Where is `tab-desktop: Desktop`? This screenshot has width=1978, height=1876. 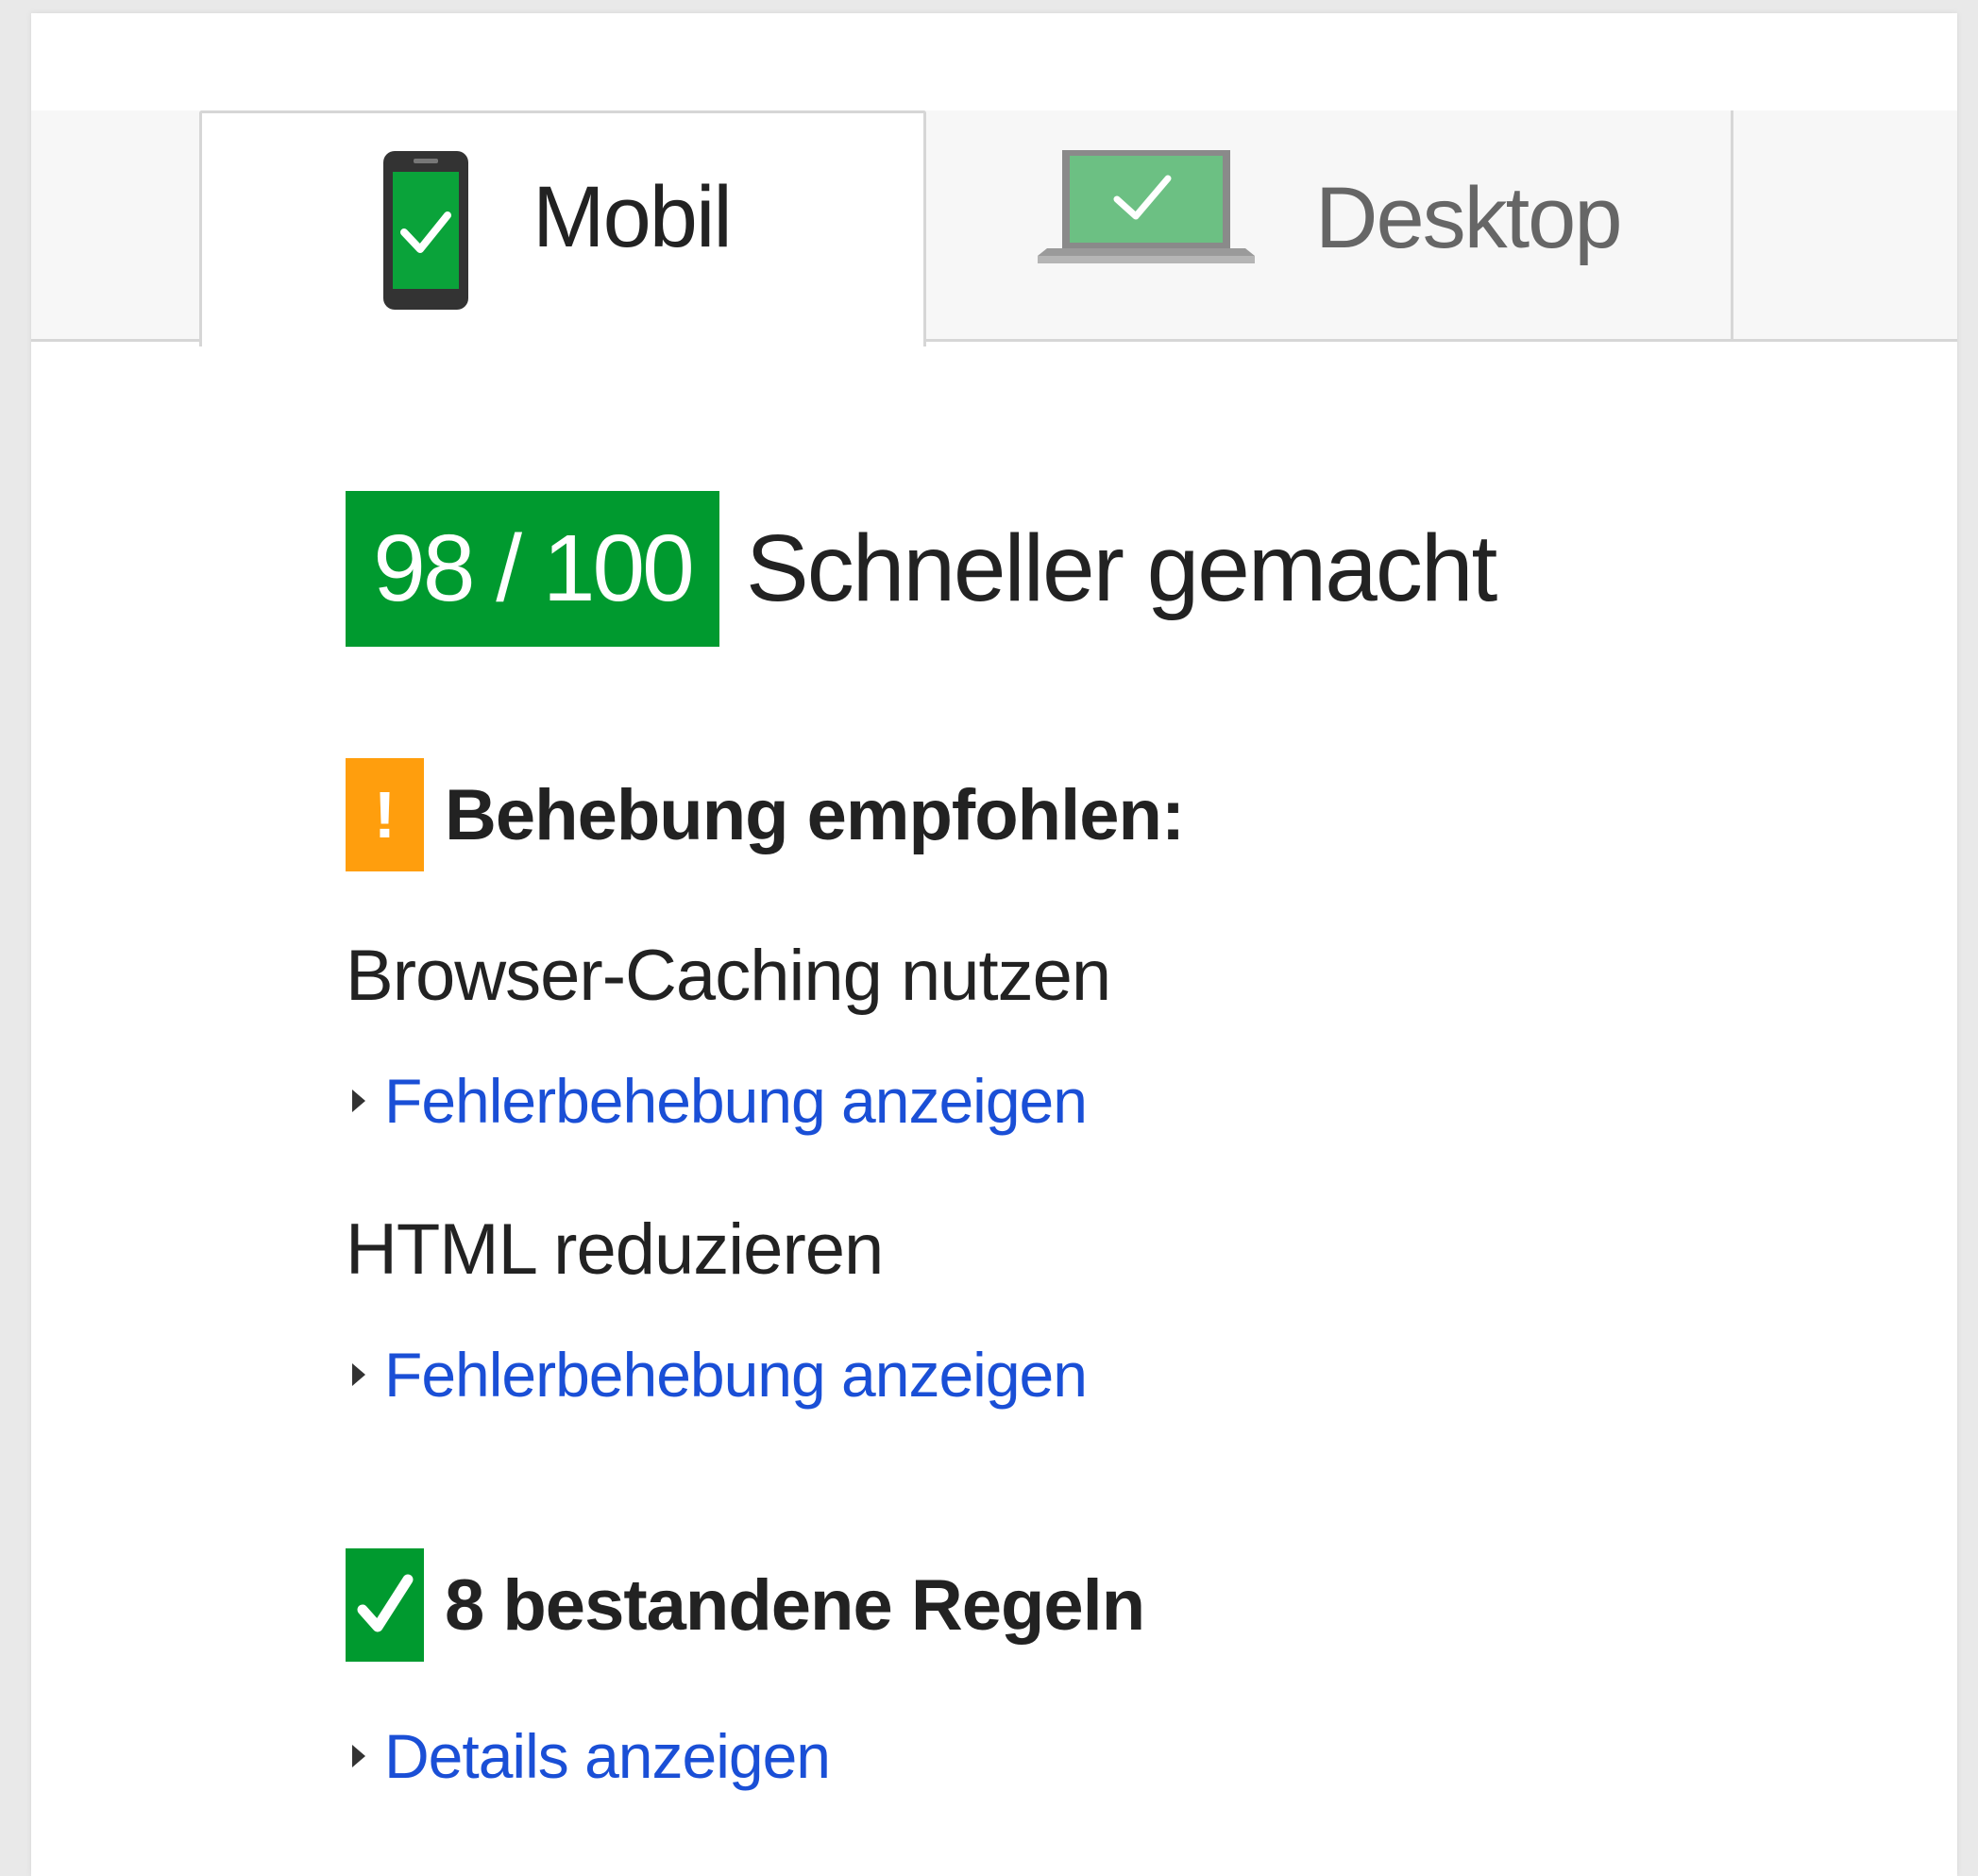
tab-desktop: Desktop is located at coordinates (1329, 226).